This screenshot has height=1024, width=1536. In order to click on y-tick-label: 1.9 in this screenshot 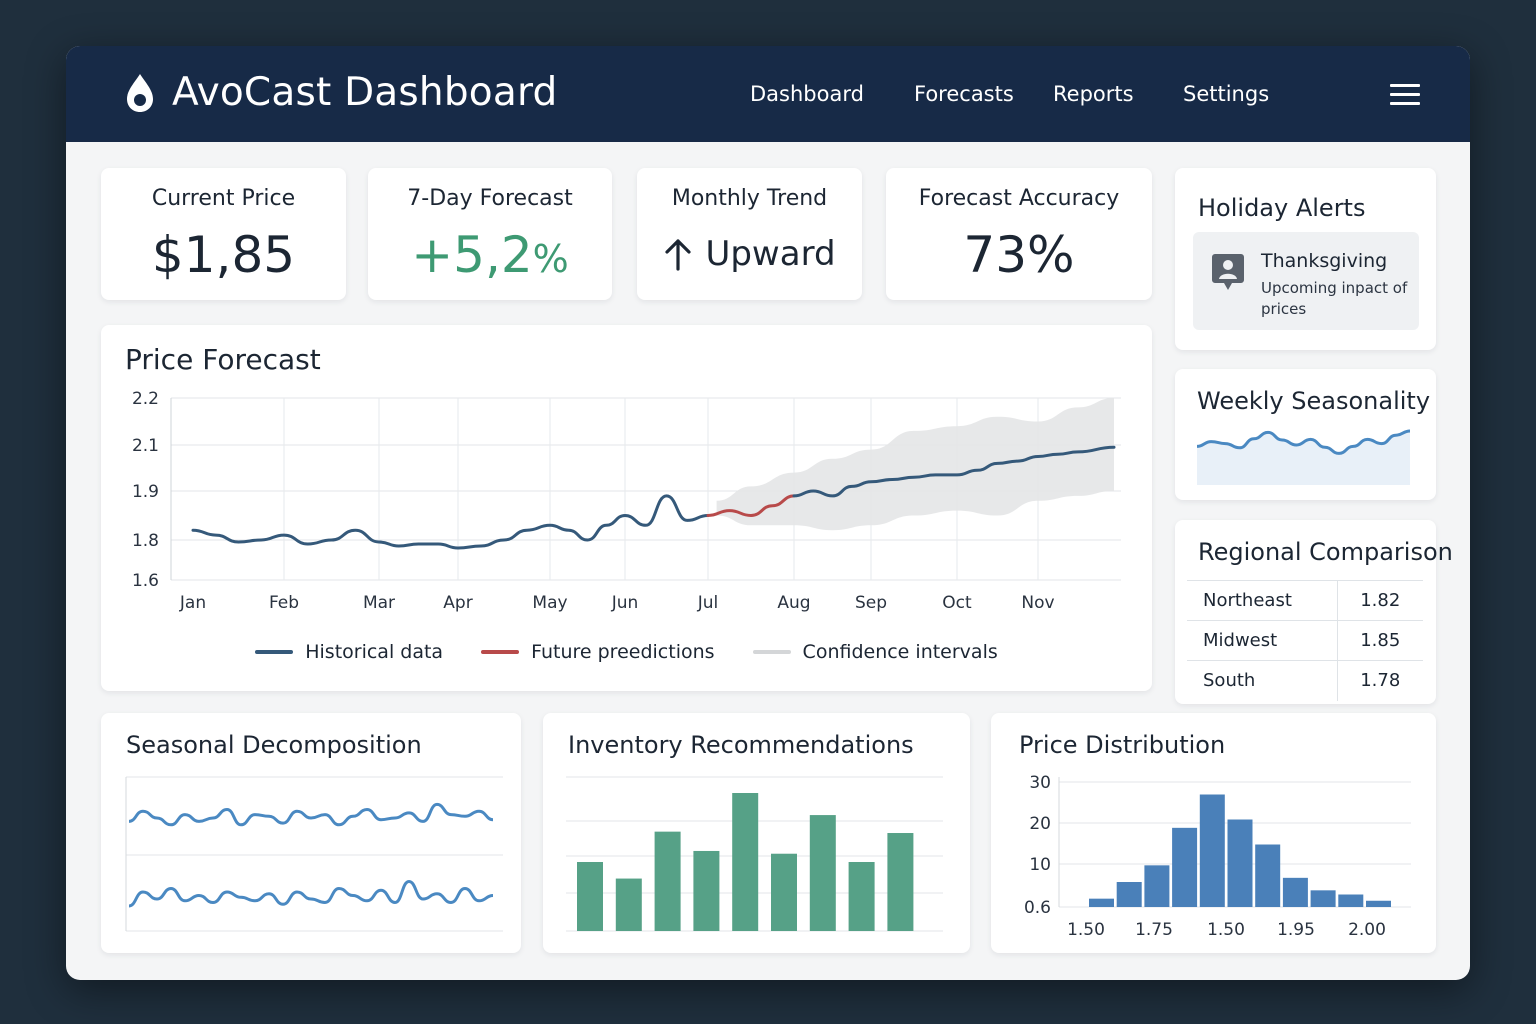, I will do `click(145, 492)`.